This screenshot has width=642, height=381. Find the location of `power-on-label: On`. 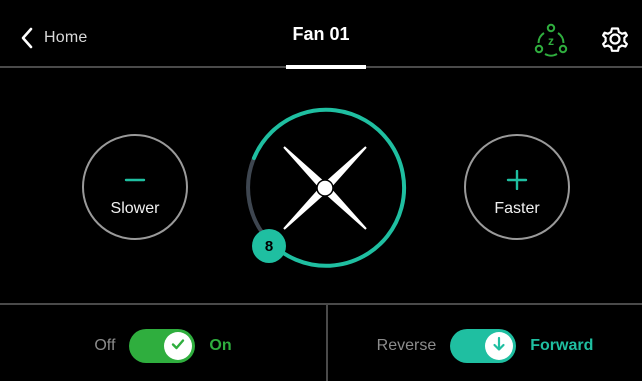

power-on-label: On is located at coordinates (220, 346).